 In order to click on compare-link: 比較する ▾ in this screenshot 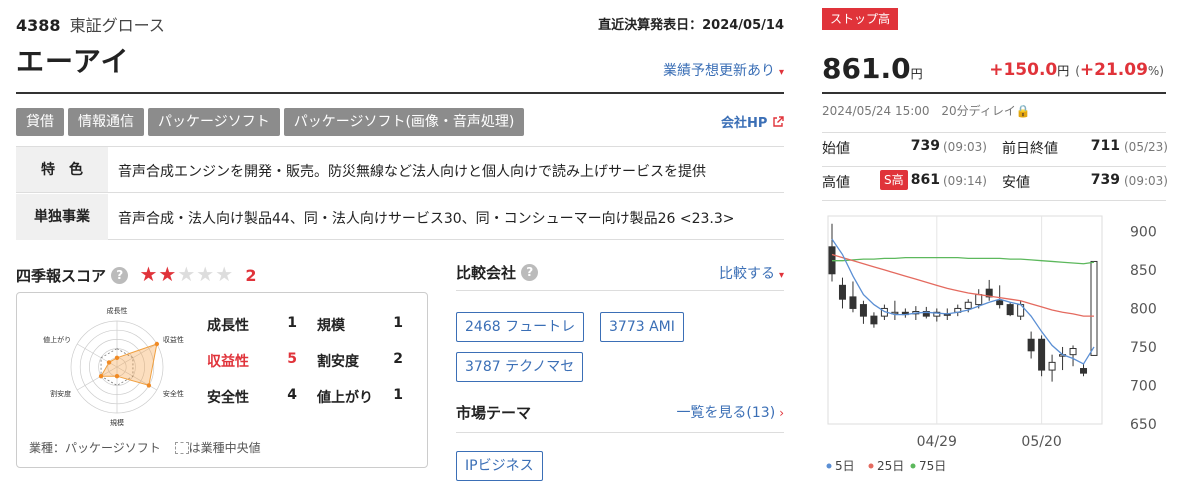, I will do `click(751, 273)`.